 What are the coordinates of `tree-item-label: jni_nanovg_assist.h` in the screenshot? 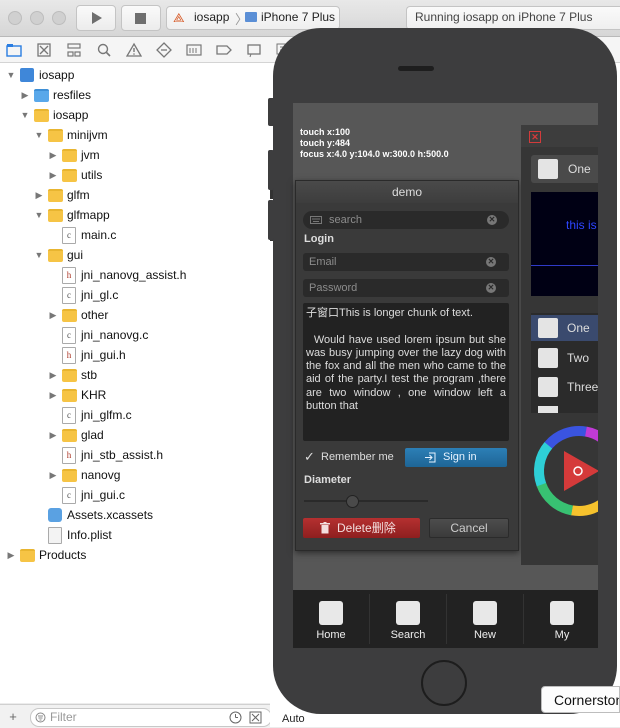 It's located at (134, 275).